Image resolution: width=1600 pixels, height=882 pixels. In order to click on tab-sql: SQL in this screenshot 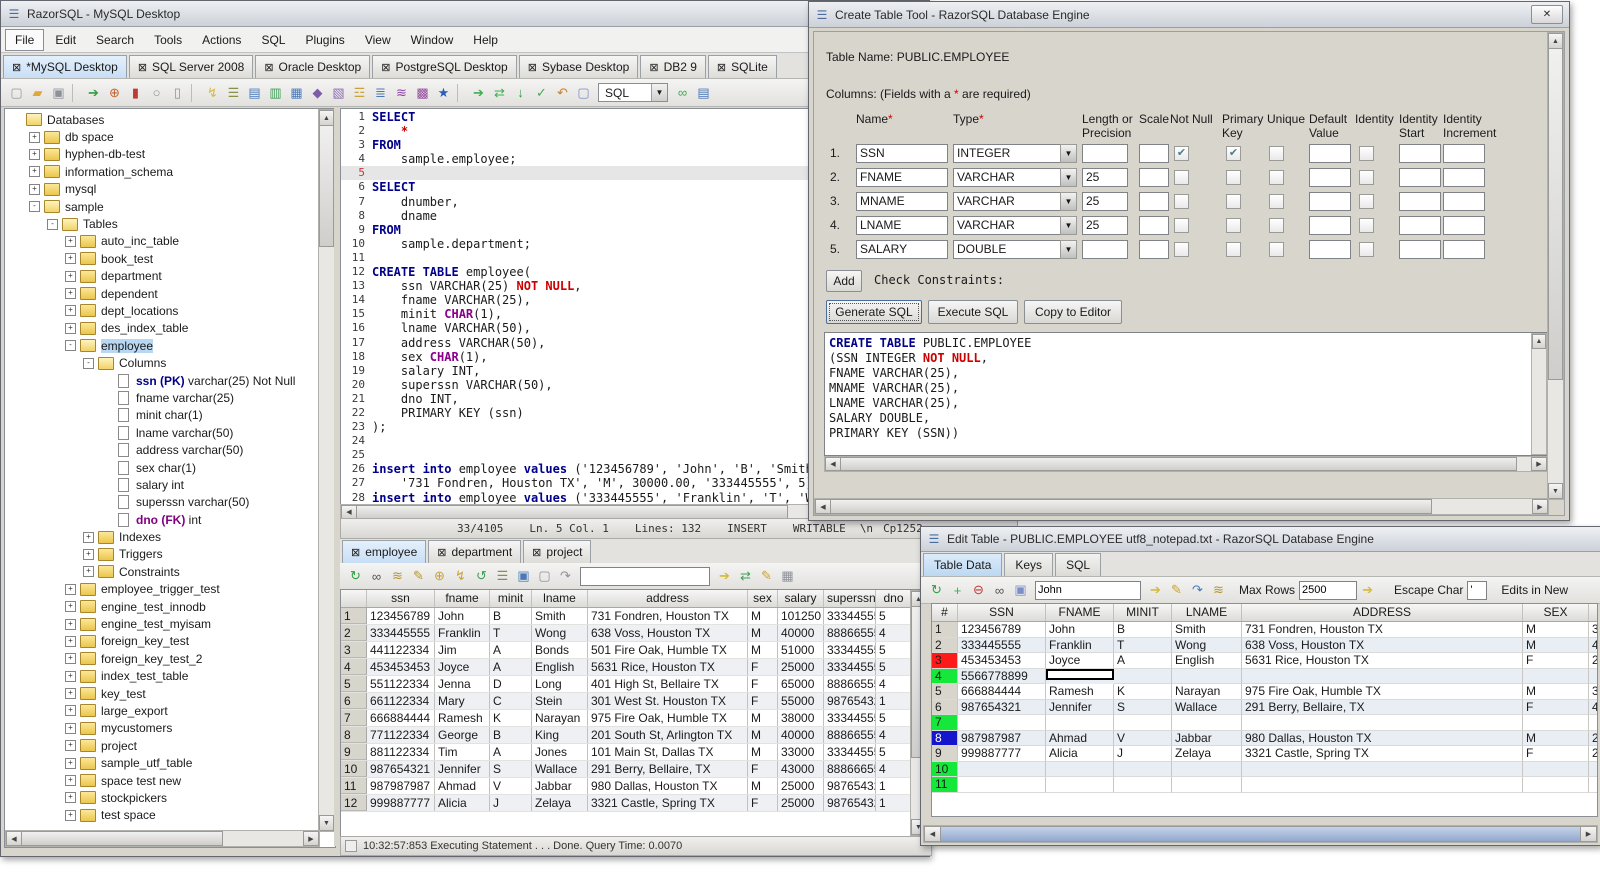, I will do `click(1078, 564)`.